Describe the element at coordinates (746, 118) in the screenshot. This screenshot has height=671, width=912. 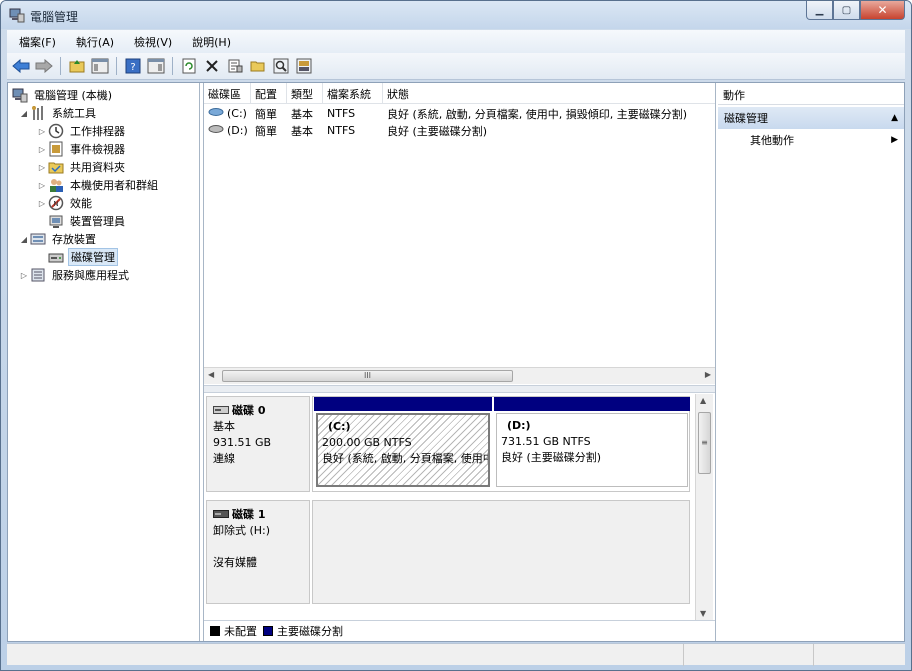
I see `section-title: 磁碟管理` at that location.